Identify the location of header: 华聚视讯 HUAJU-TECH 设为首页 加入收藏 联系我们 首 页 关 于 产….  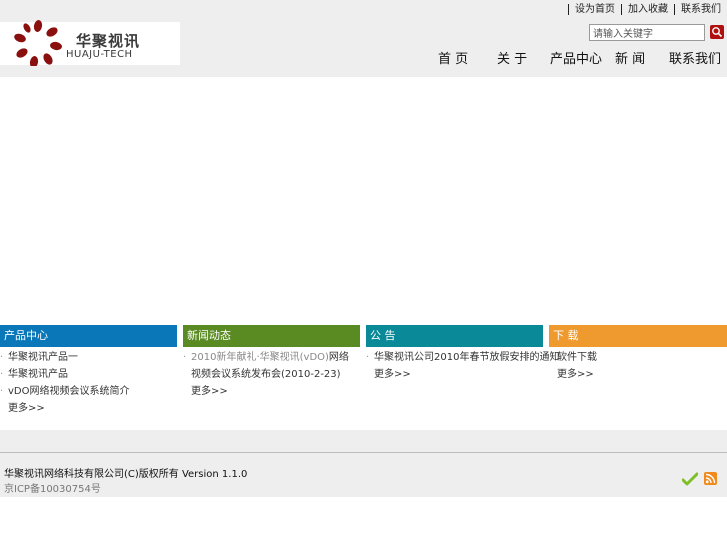
(363, 38).